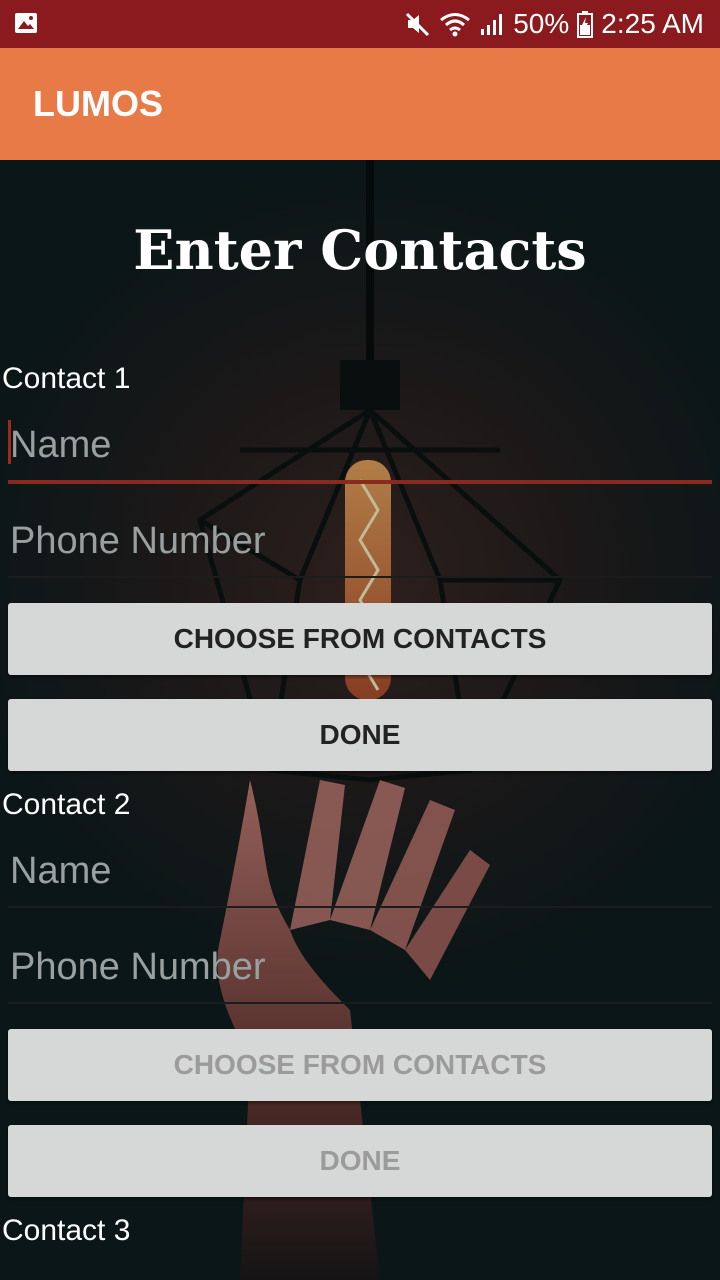  I want to click on contact-2-choose-button: CHOOSE FROM CONTACTS, so click(360, 1065).